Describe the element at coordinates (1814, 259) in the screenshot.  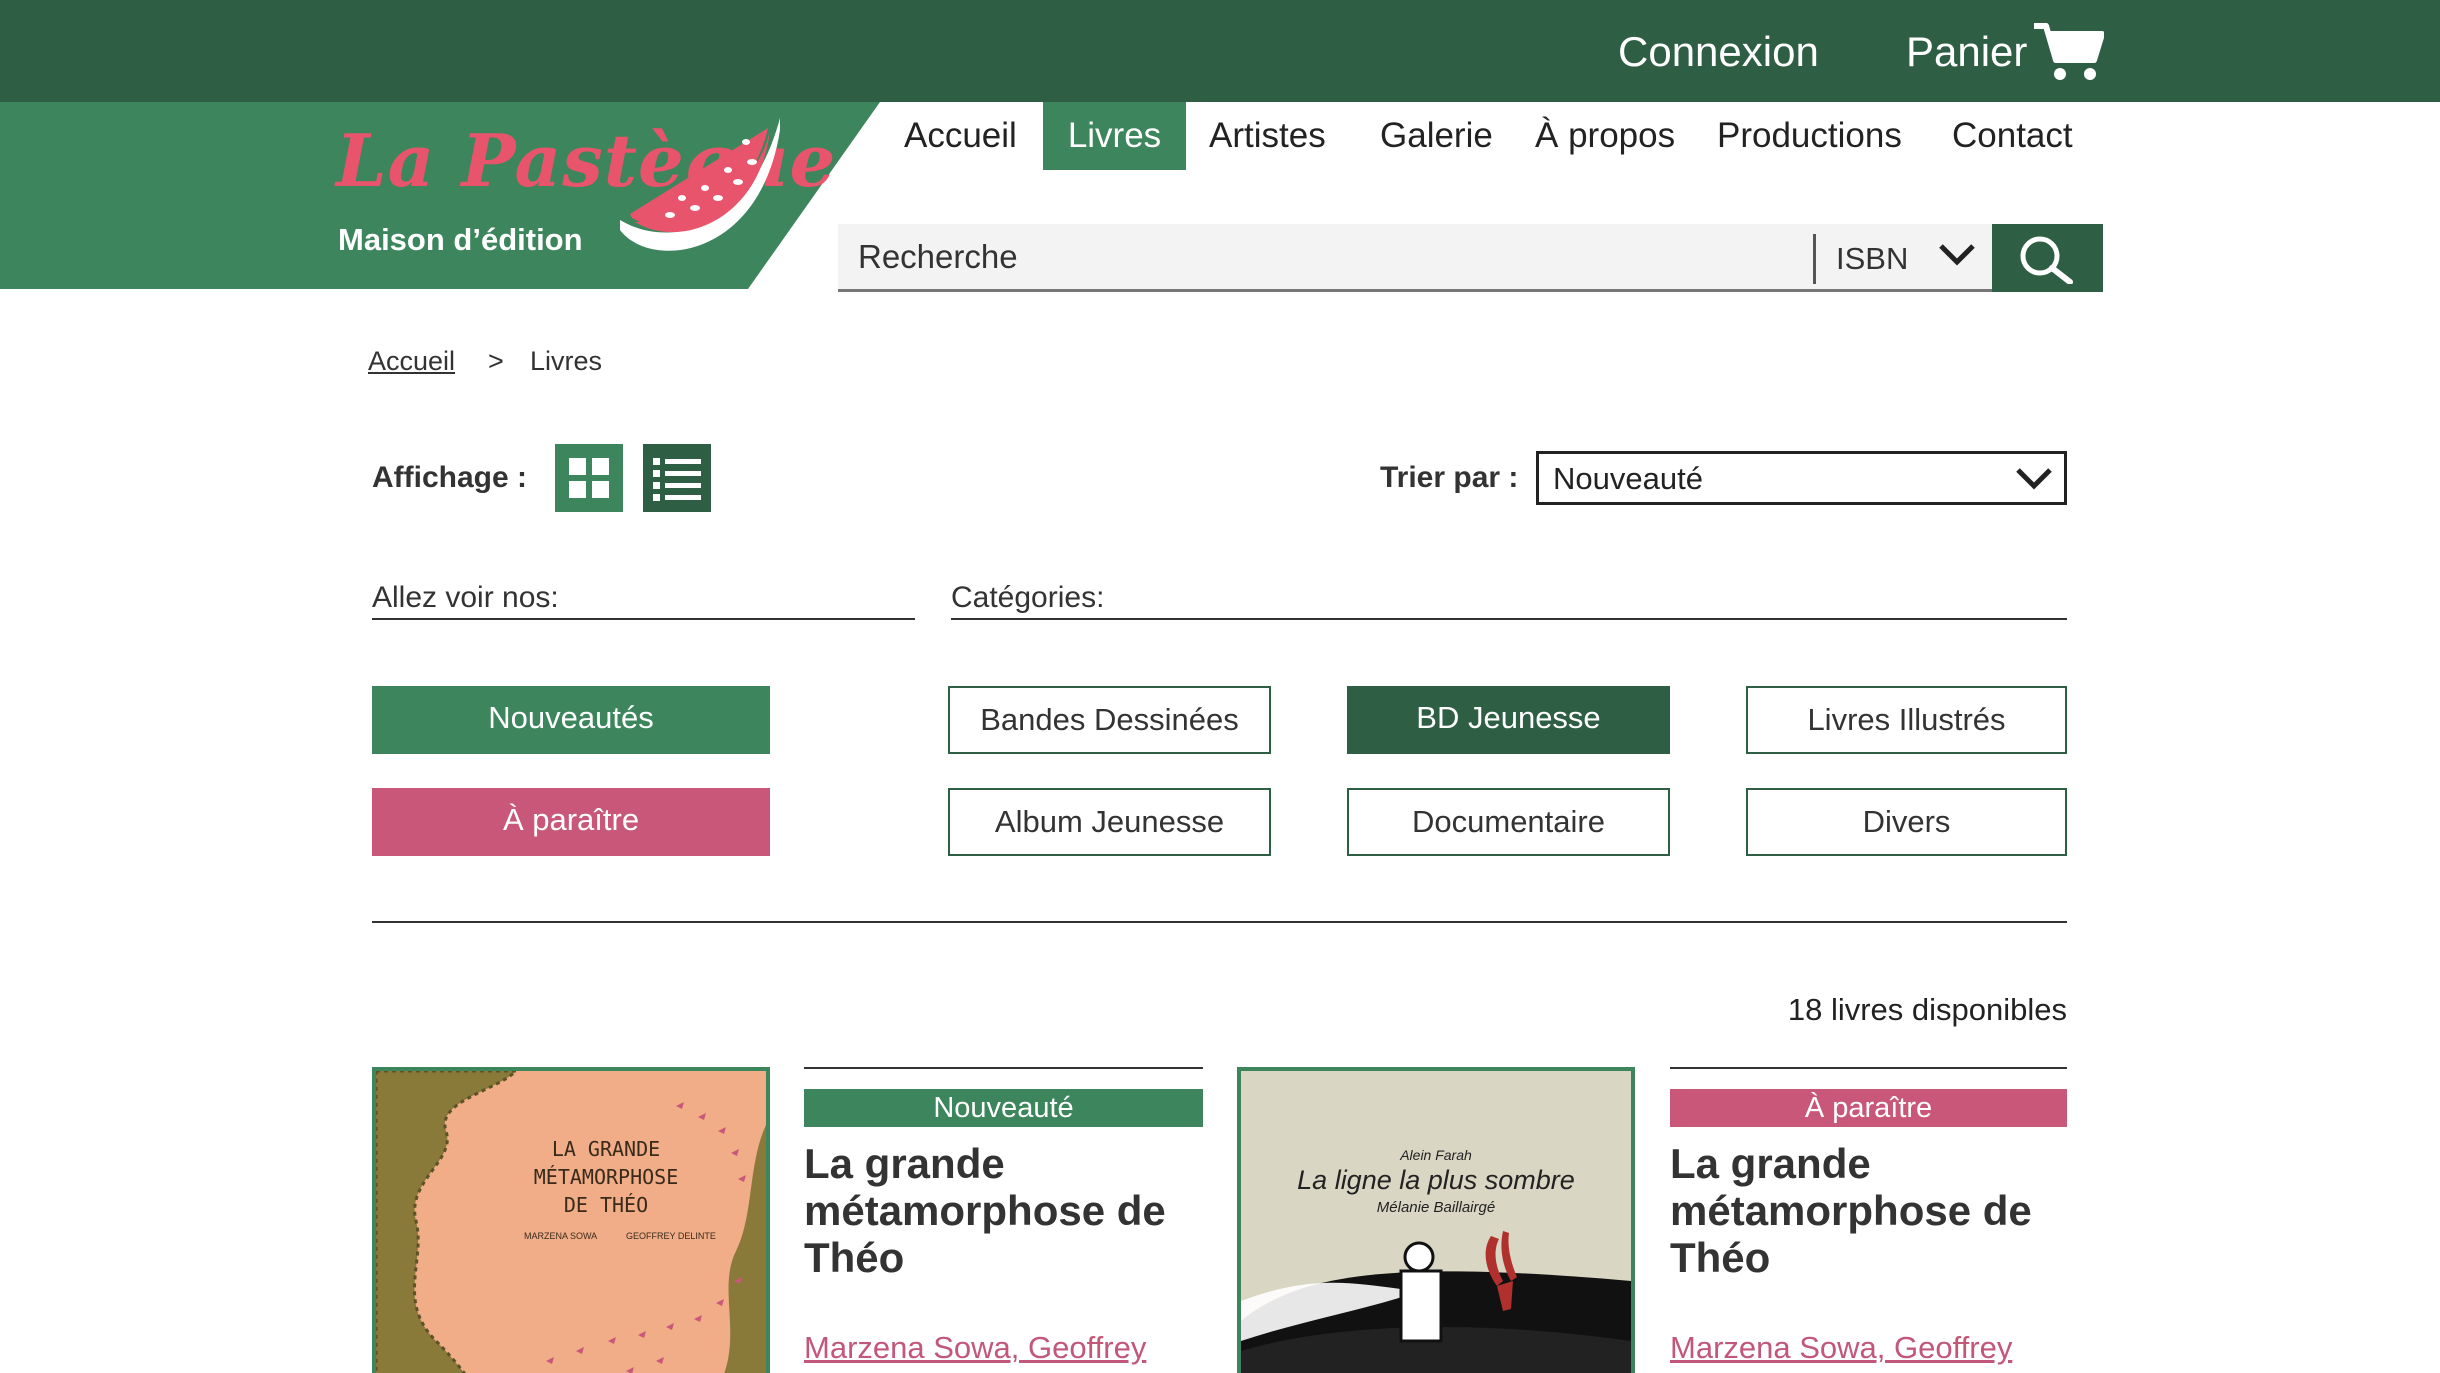
I see `search-divider` at that location.